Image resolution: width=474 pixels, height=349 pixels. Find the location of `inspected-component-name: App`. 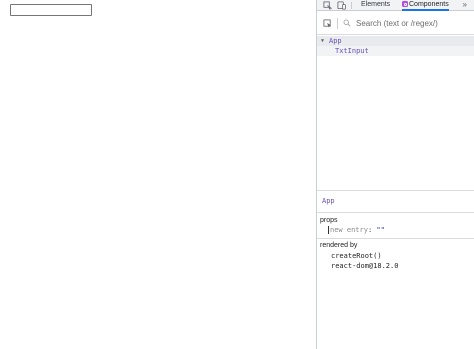

inspected-component-name: App is located at coordinates (328, 201).